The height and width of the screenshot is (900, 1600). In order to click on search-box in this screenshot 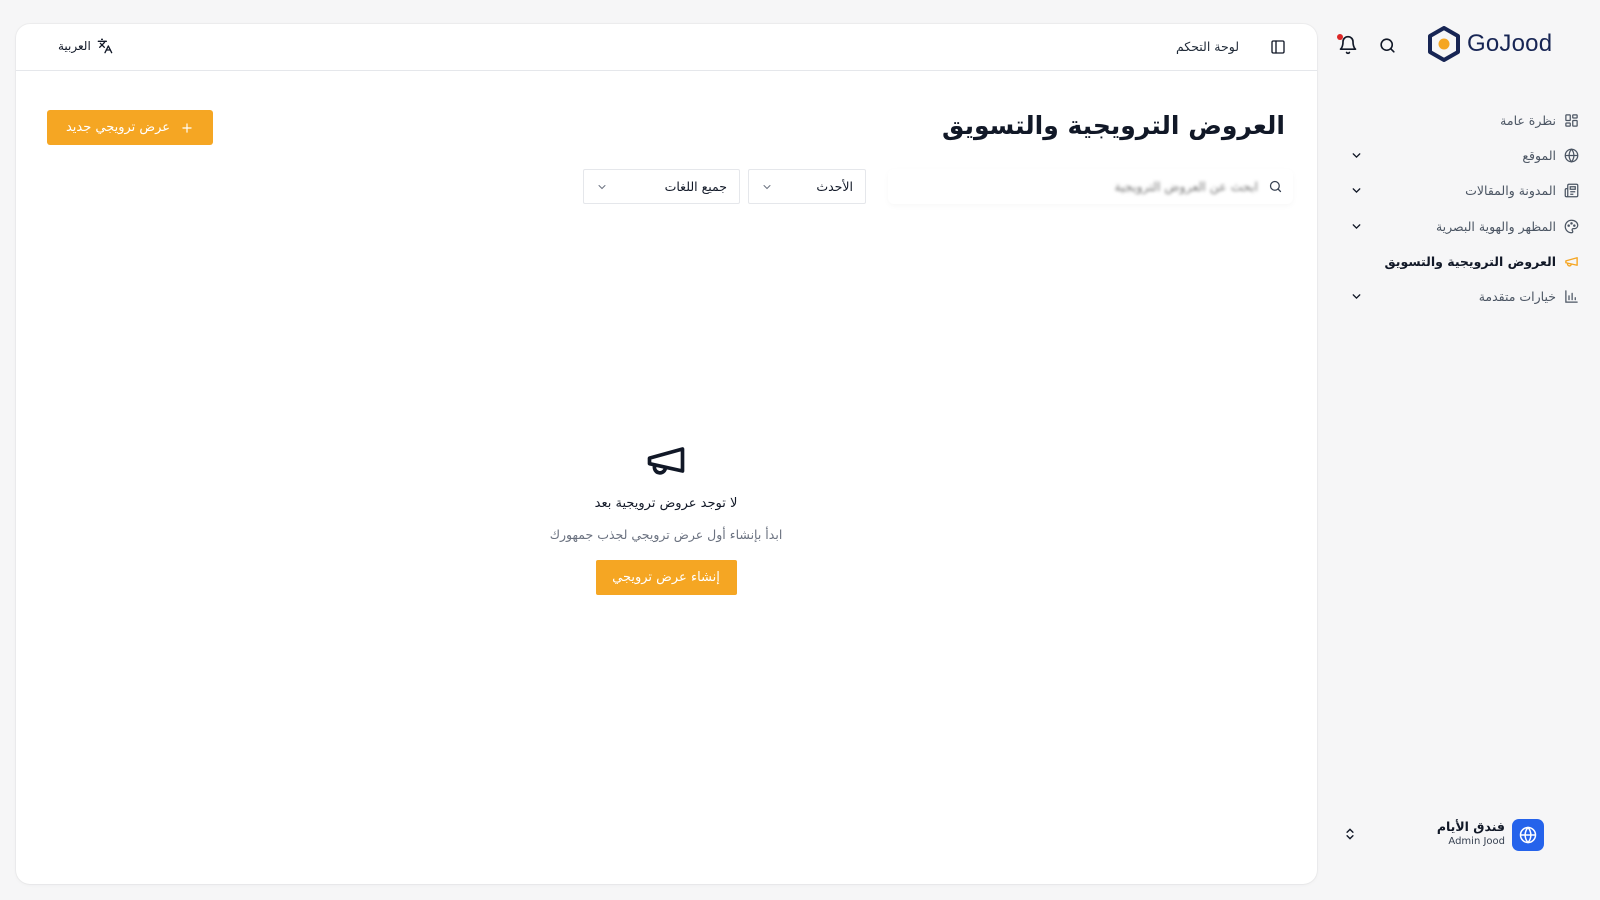, I will do `click(1090, 186)`.